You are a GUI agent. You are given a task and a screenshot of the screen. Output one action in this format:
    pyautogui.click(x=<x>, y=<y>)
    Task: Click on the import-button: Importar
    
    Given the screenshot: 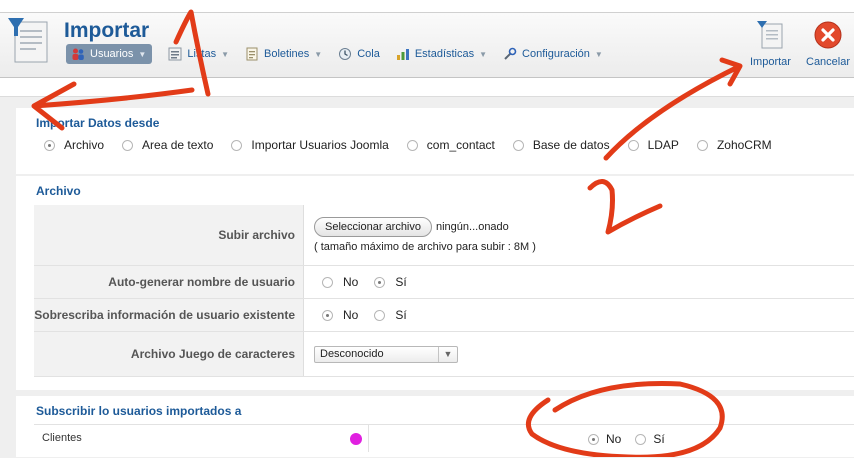 What is the action you would take?
    pyautogui.click(x=770, y=44)
    